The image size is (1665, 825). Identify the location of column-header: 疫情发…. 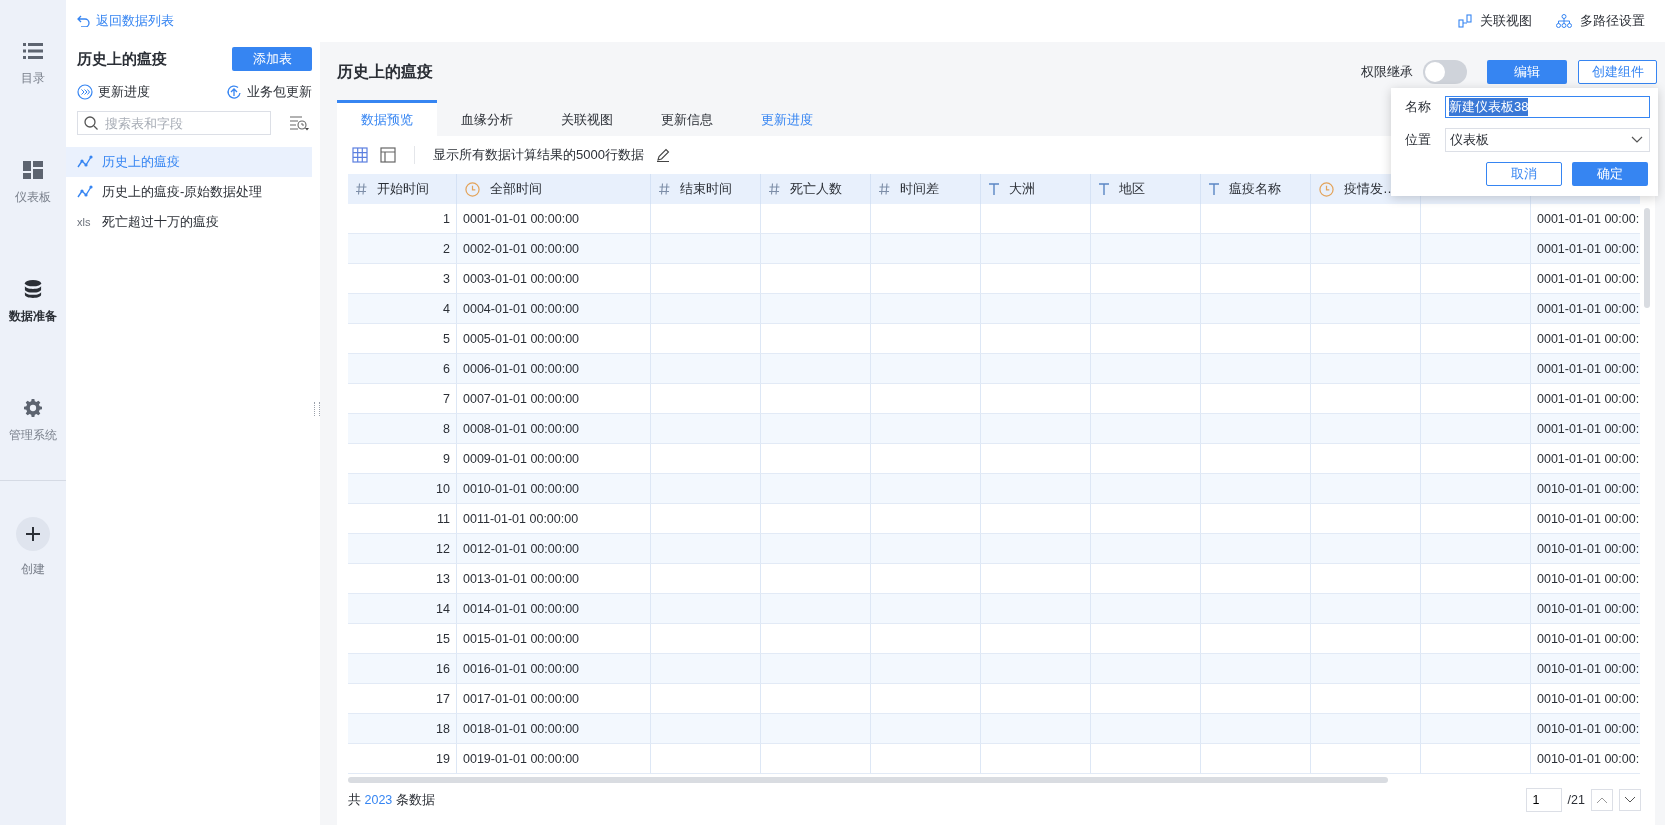
(1370, 189).